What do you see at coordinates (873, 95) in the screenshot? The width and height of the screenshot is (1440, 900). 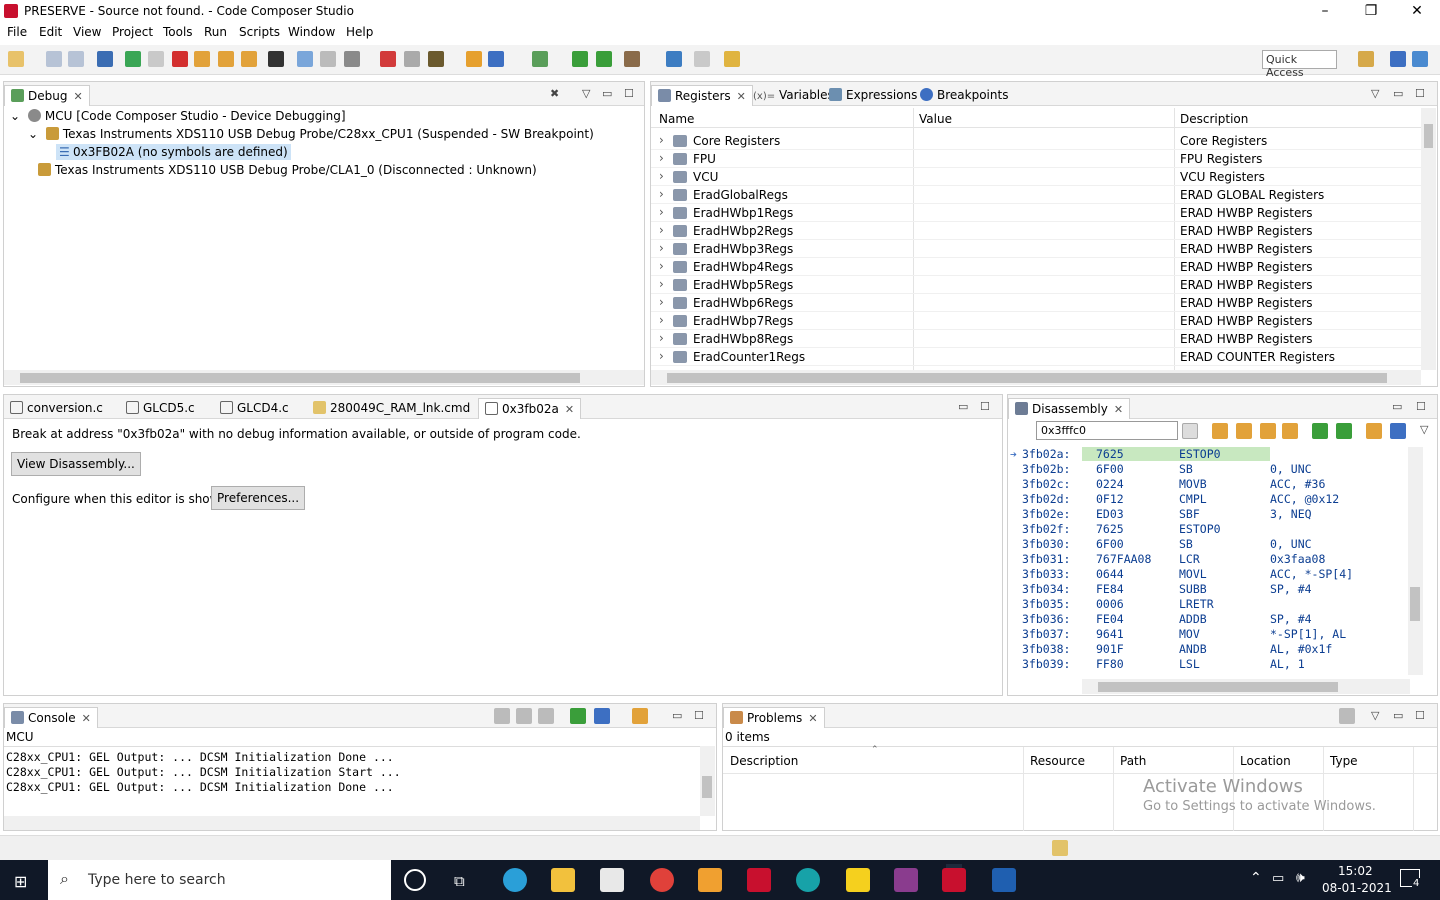 I see `tab-expressions: Expressions` at bounding box center [873, 95].